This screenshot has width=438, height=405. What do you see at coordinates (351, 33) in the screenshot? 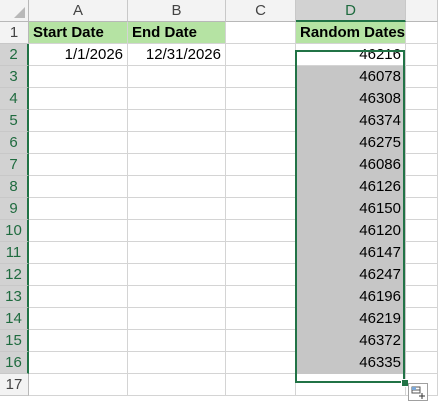
I see `cell-d1: Random Dates` at bounding box center [351, 33].